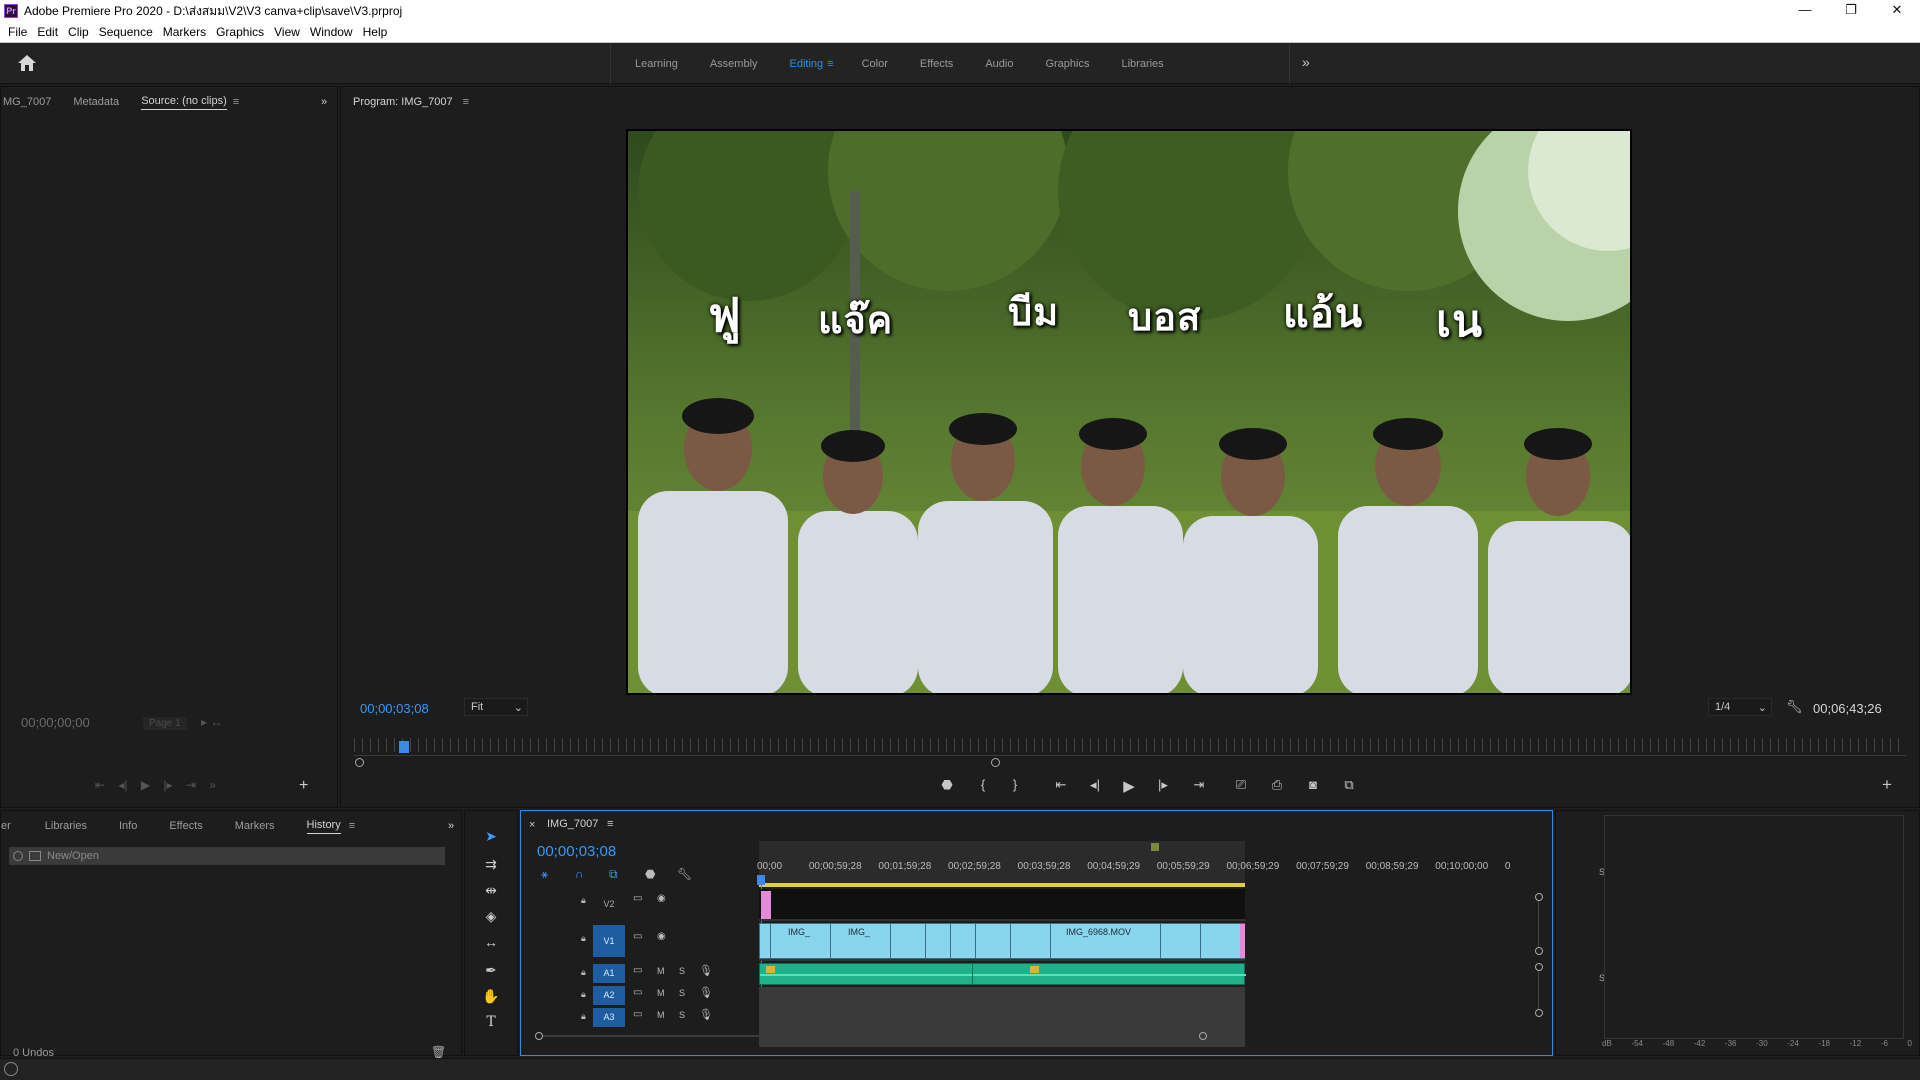 The width and height of the screenshot is (1920, 1080). I want to click on work-area-bar, so click(1002, 885).